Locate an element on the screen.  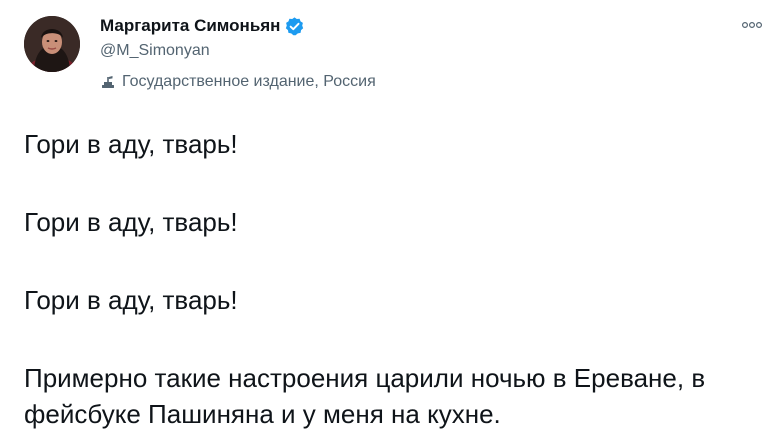
account-label: Государственное издание, Россия is located at coordinates (238, 82).